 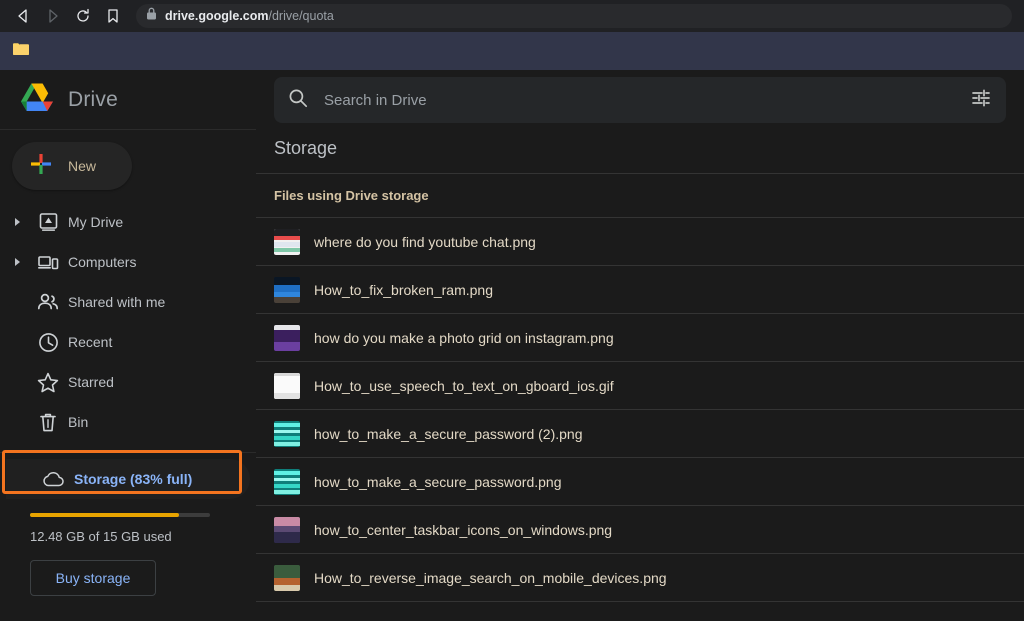 I want to click on browser-toolbar: drive.google.com/drive/quota, so click(x=512, y=16).